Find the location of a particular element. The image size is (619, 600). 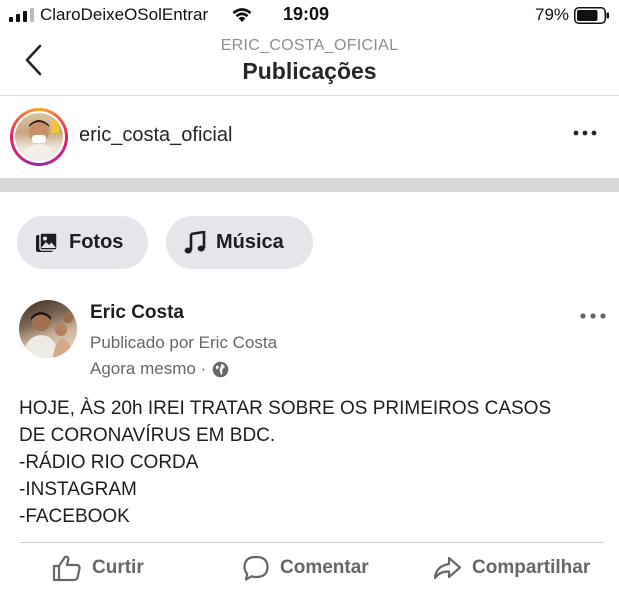

battery-icon is located at coordinates (591, 15).